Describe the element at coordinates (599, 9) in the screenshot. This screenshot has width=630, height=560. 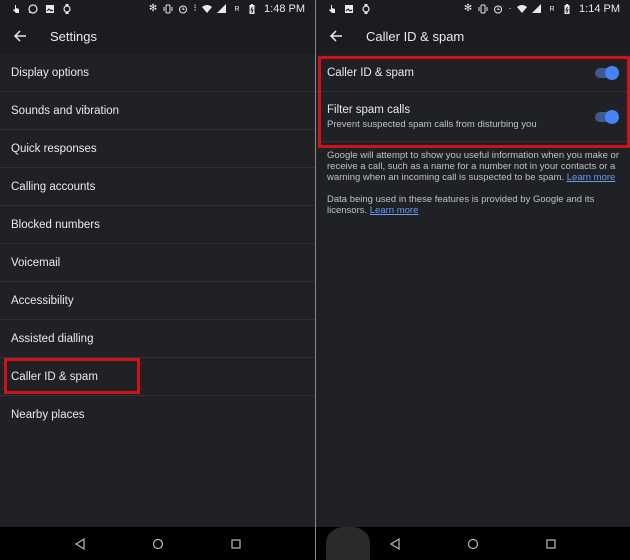
I see `clock: 1:14 PM` at that location.